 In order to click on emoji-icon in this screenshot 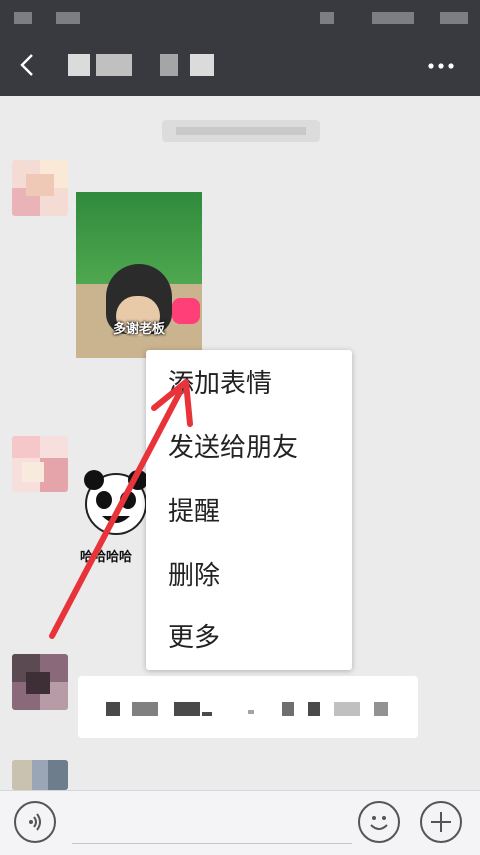, I will do `click(379, 823)`.